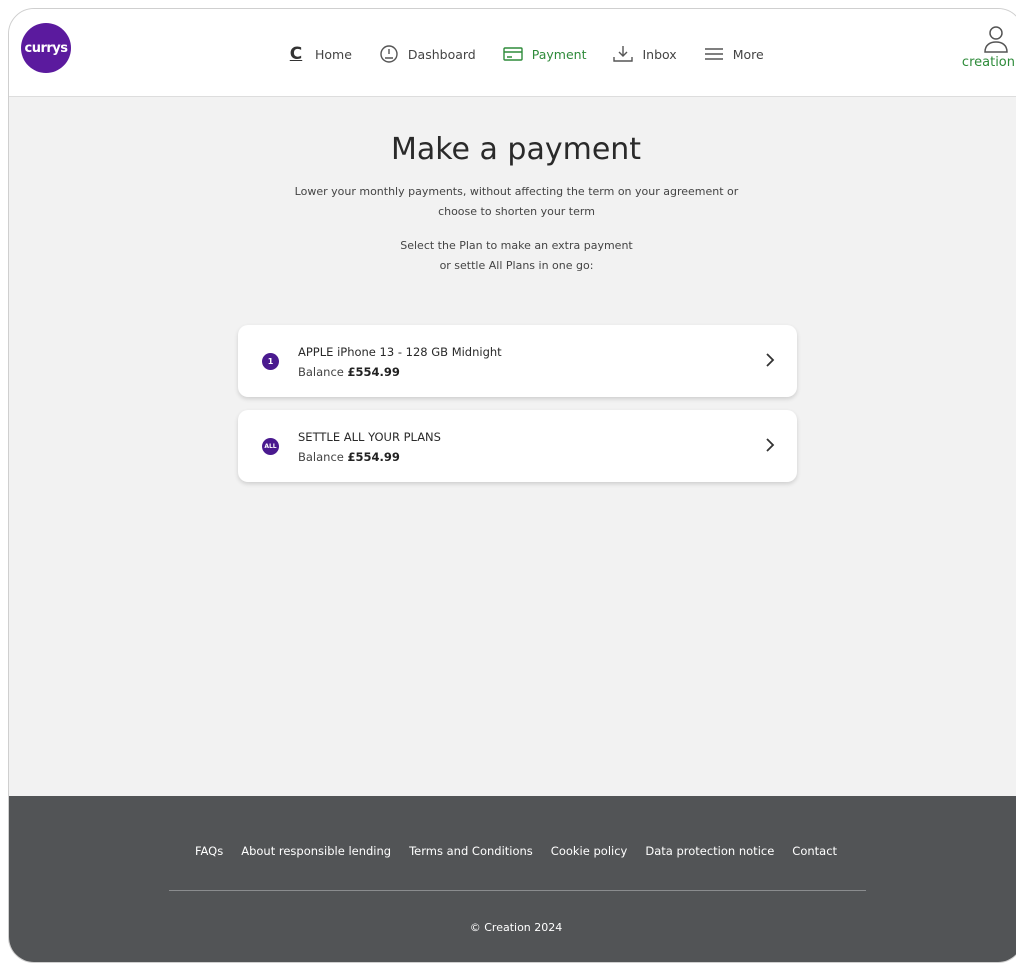  What do you see at coordinates (400, 352) in the screenshot?
I see `plan-name: APPLE iPhone 13 - 128 GB Midnight` at bounding box center [400, 352].